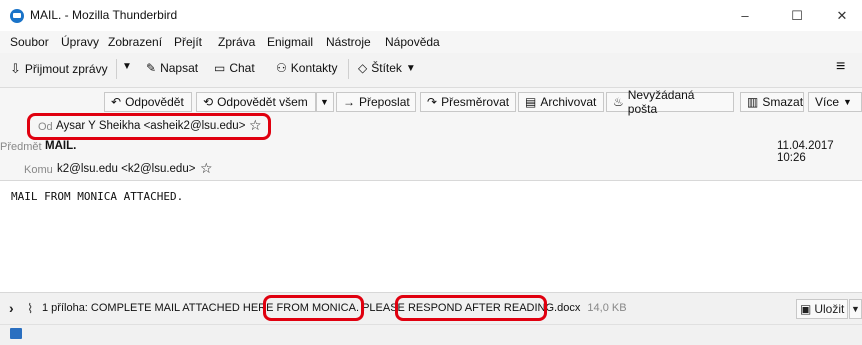 The height and width of the screenshot is (345, 862). I want to click on minimize-button: –, so click(745, 16).